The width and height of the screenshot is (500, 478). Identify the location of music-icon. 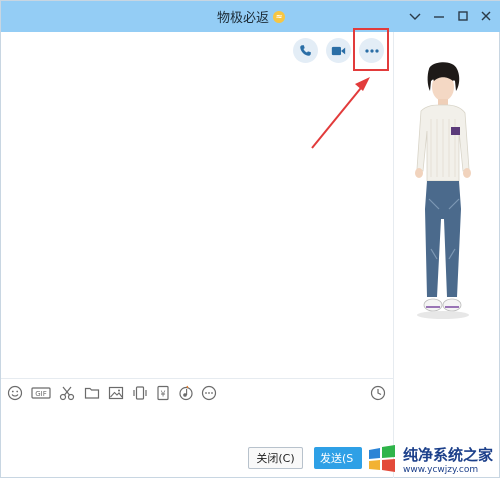
(186, 393).